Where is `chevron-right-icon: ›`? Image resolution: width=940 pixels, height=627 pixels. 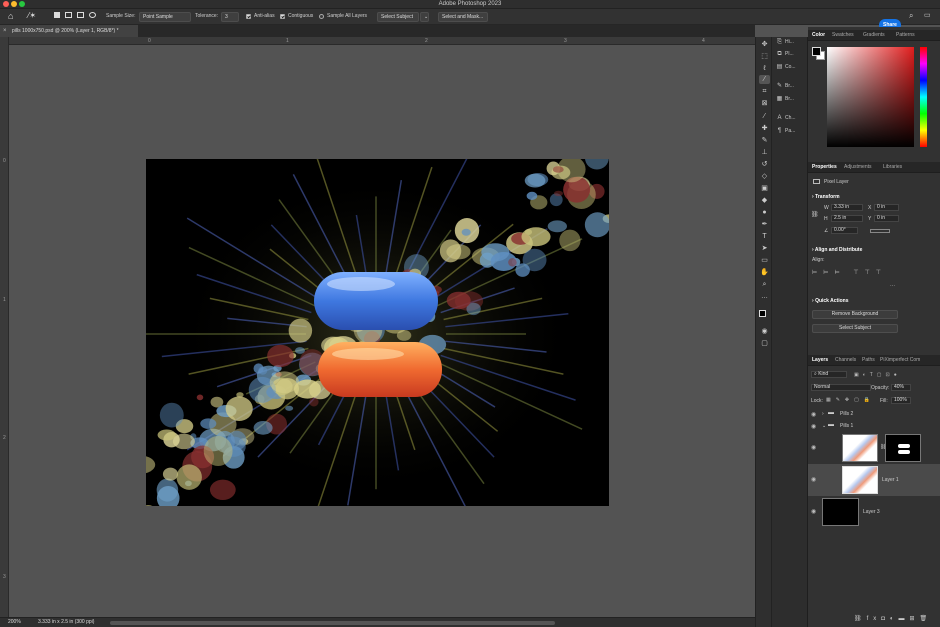
chevron-right-icon: › is located at coordinates (823, 414).